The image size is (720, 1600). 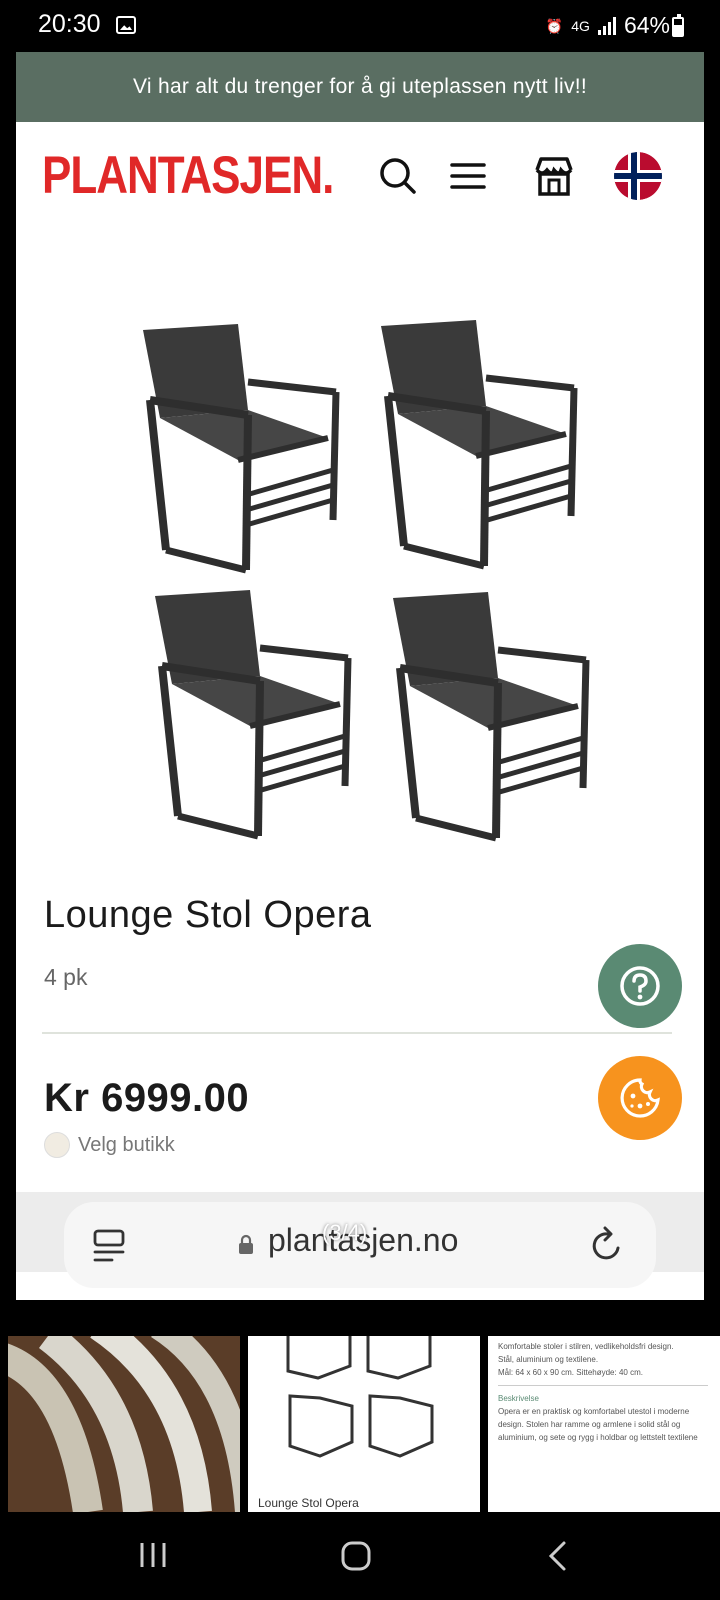 What do you see at coordinates (554, 25) in the screenshot?
I see `alarm-icon: ⏰` at bounding box center [554, 25].